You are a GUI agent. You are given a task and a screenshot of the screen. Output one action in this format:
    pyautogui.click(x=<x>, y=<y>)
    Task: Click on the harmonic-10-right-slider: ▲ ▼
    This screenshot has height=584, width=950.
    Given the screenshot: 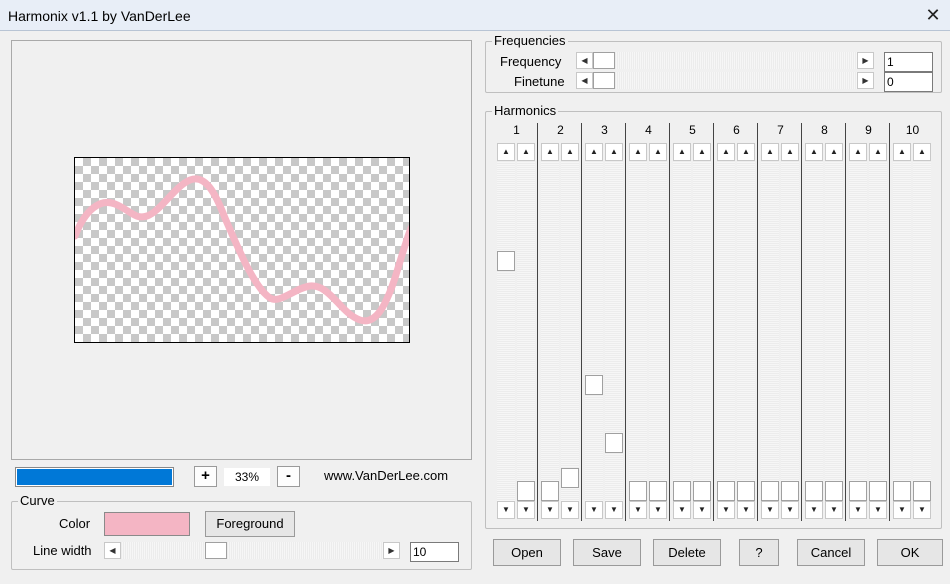 What is the action you would take?
    pyautogui.click(x=922, y=331)
    